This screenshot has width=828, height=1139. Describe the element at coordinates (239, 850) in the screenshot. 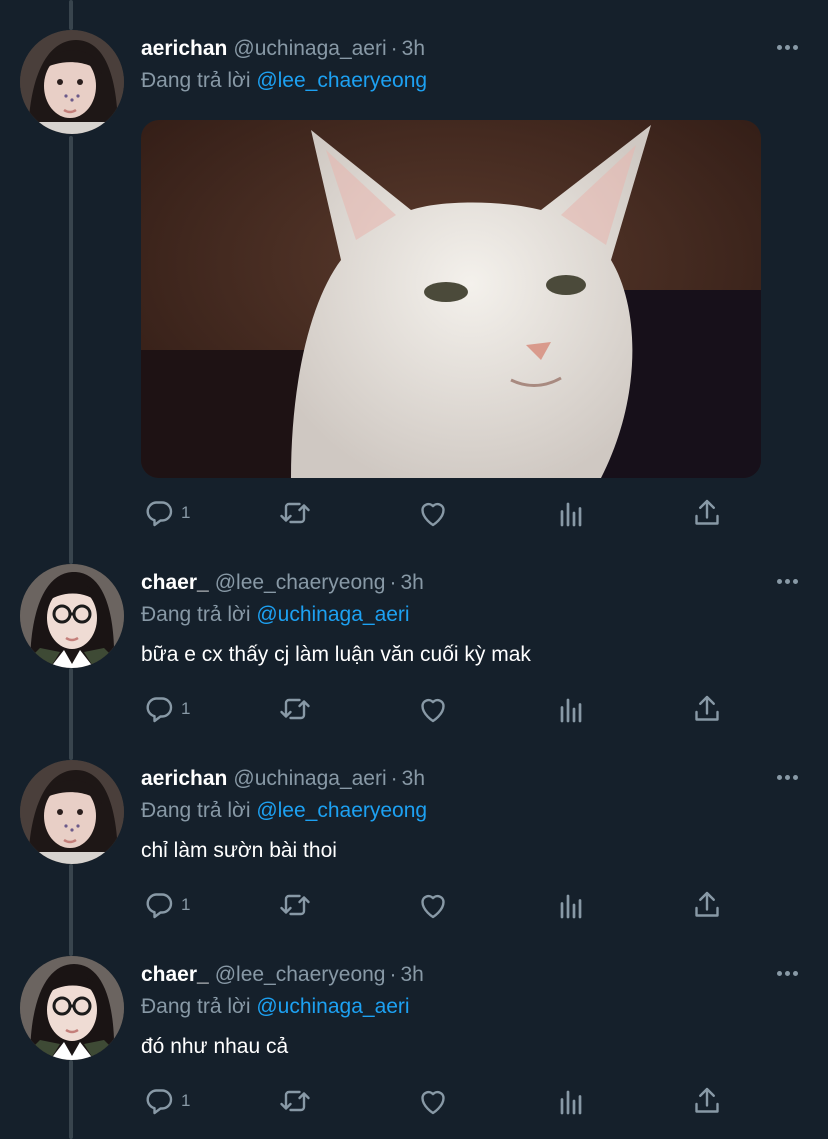

I see `tweet-text: chỉ làm sườn bài thoi` at that location.